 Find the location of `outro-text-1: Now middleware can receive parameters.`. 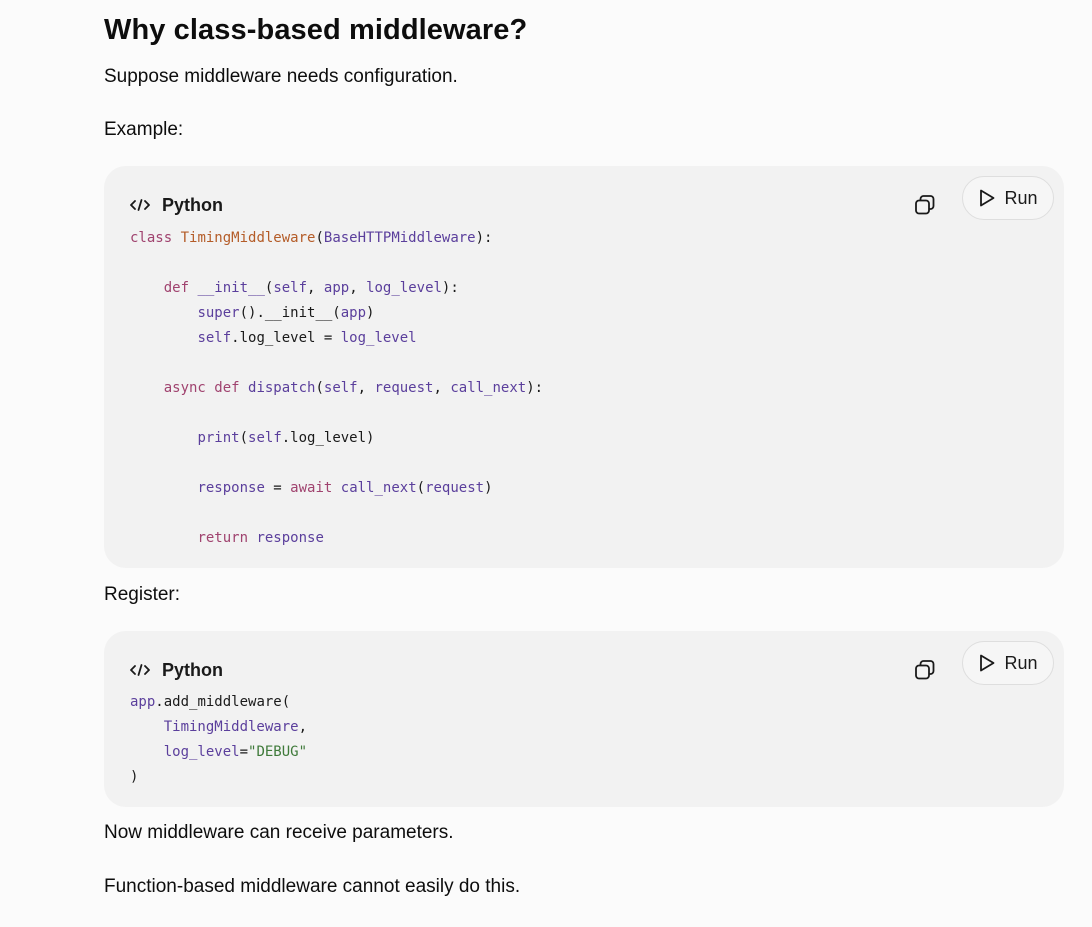

outro-text-1: Now middleware can receive parameters. is located at coordinates (279, 832).